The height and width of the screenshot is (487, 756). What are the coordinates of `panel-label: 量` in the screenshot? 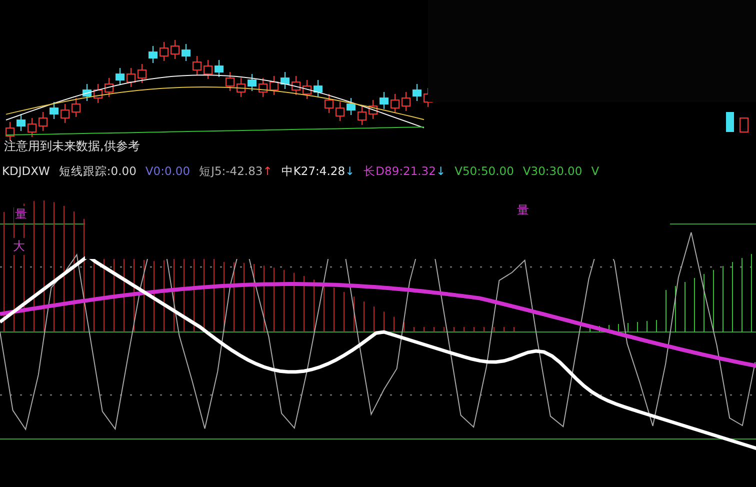 It's located at (21, 214).